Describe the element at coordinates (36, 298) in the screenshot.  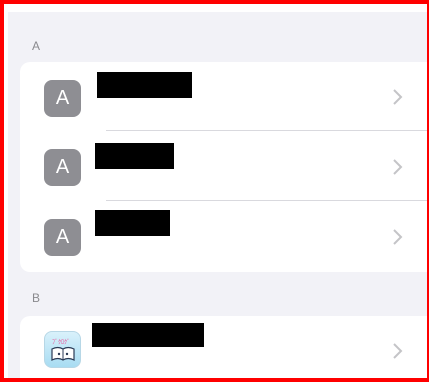
I see `section-header-b: B` at that location.